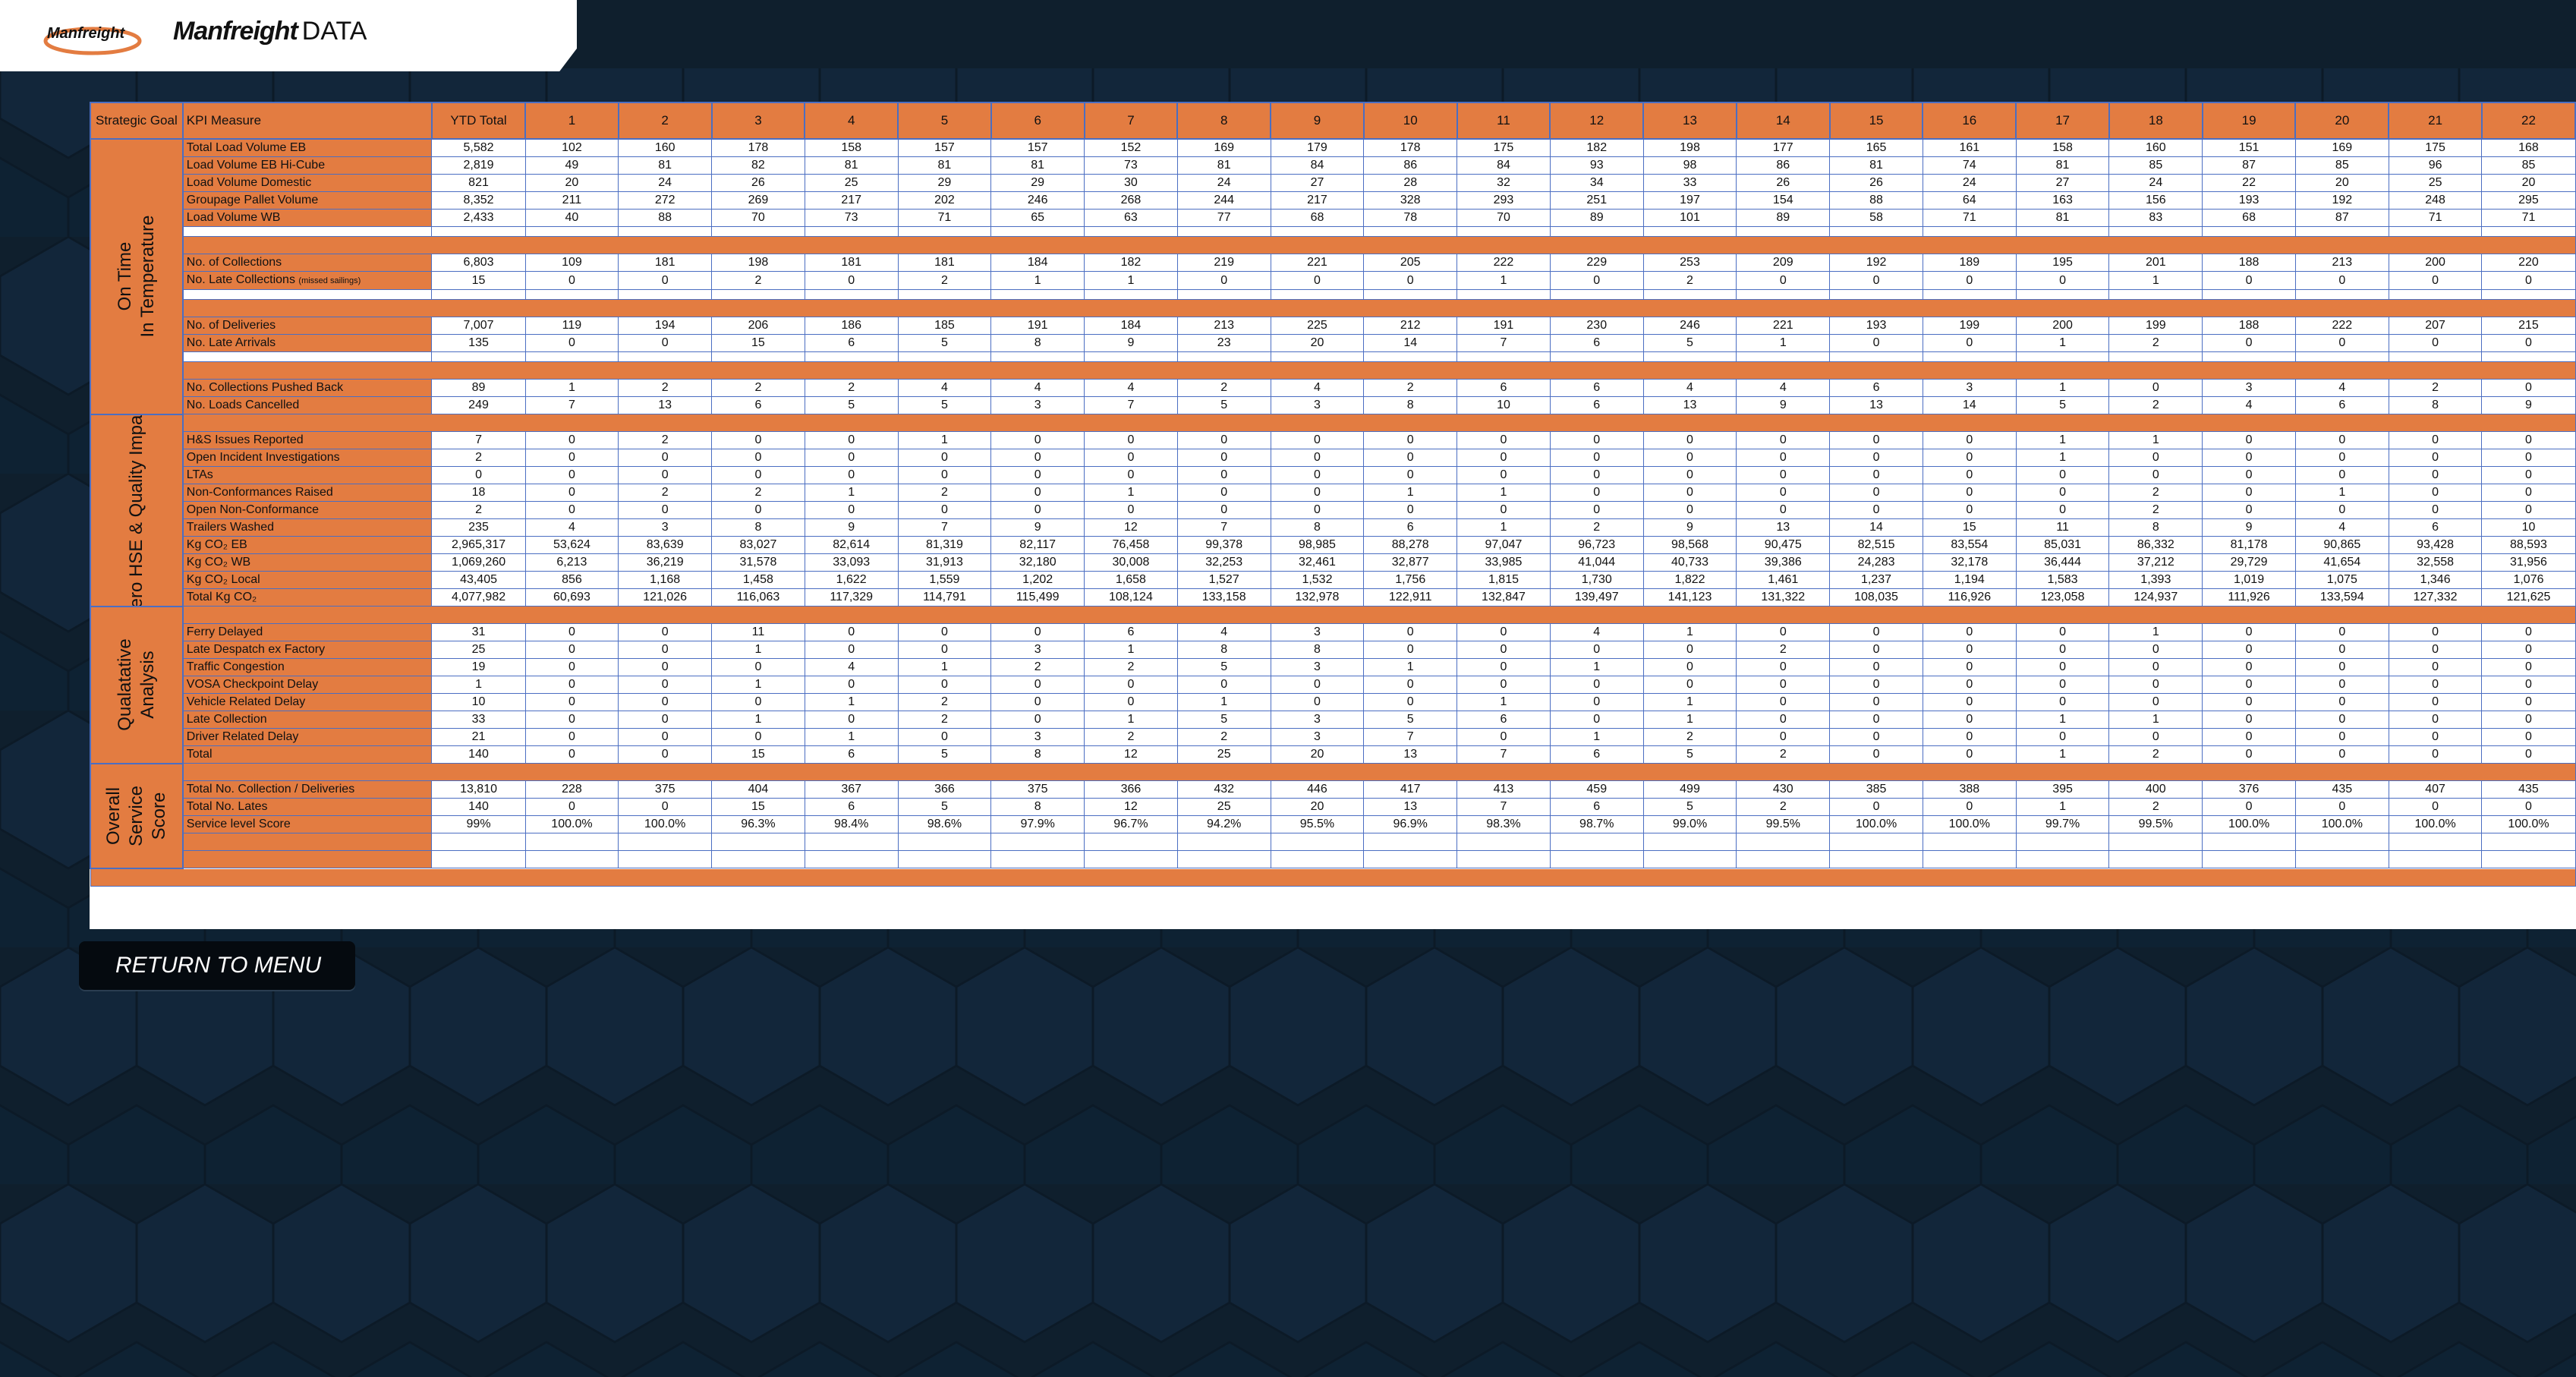  I want to click on kpi-week-cell: 29, so click(1037, 183).